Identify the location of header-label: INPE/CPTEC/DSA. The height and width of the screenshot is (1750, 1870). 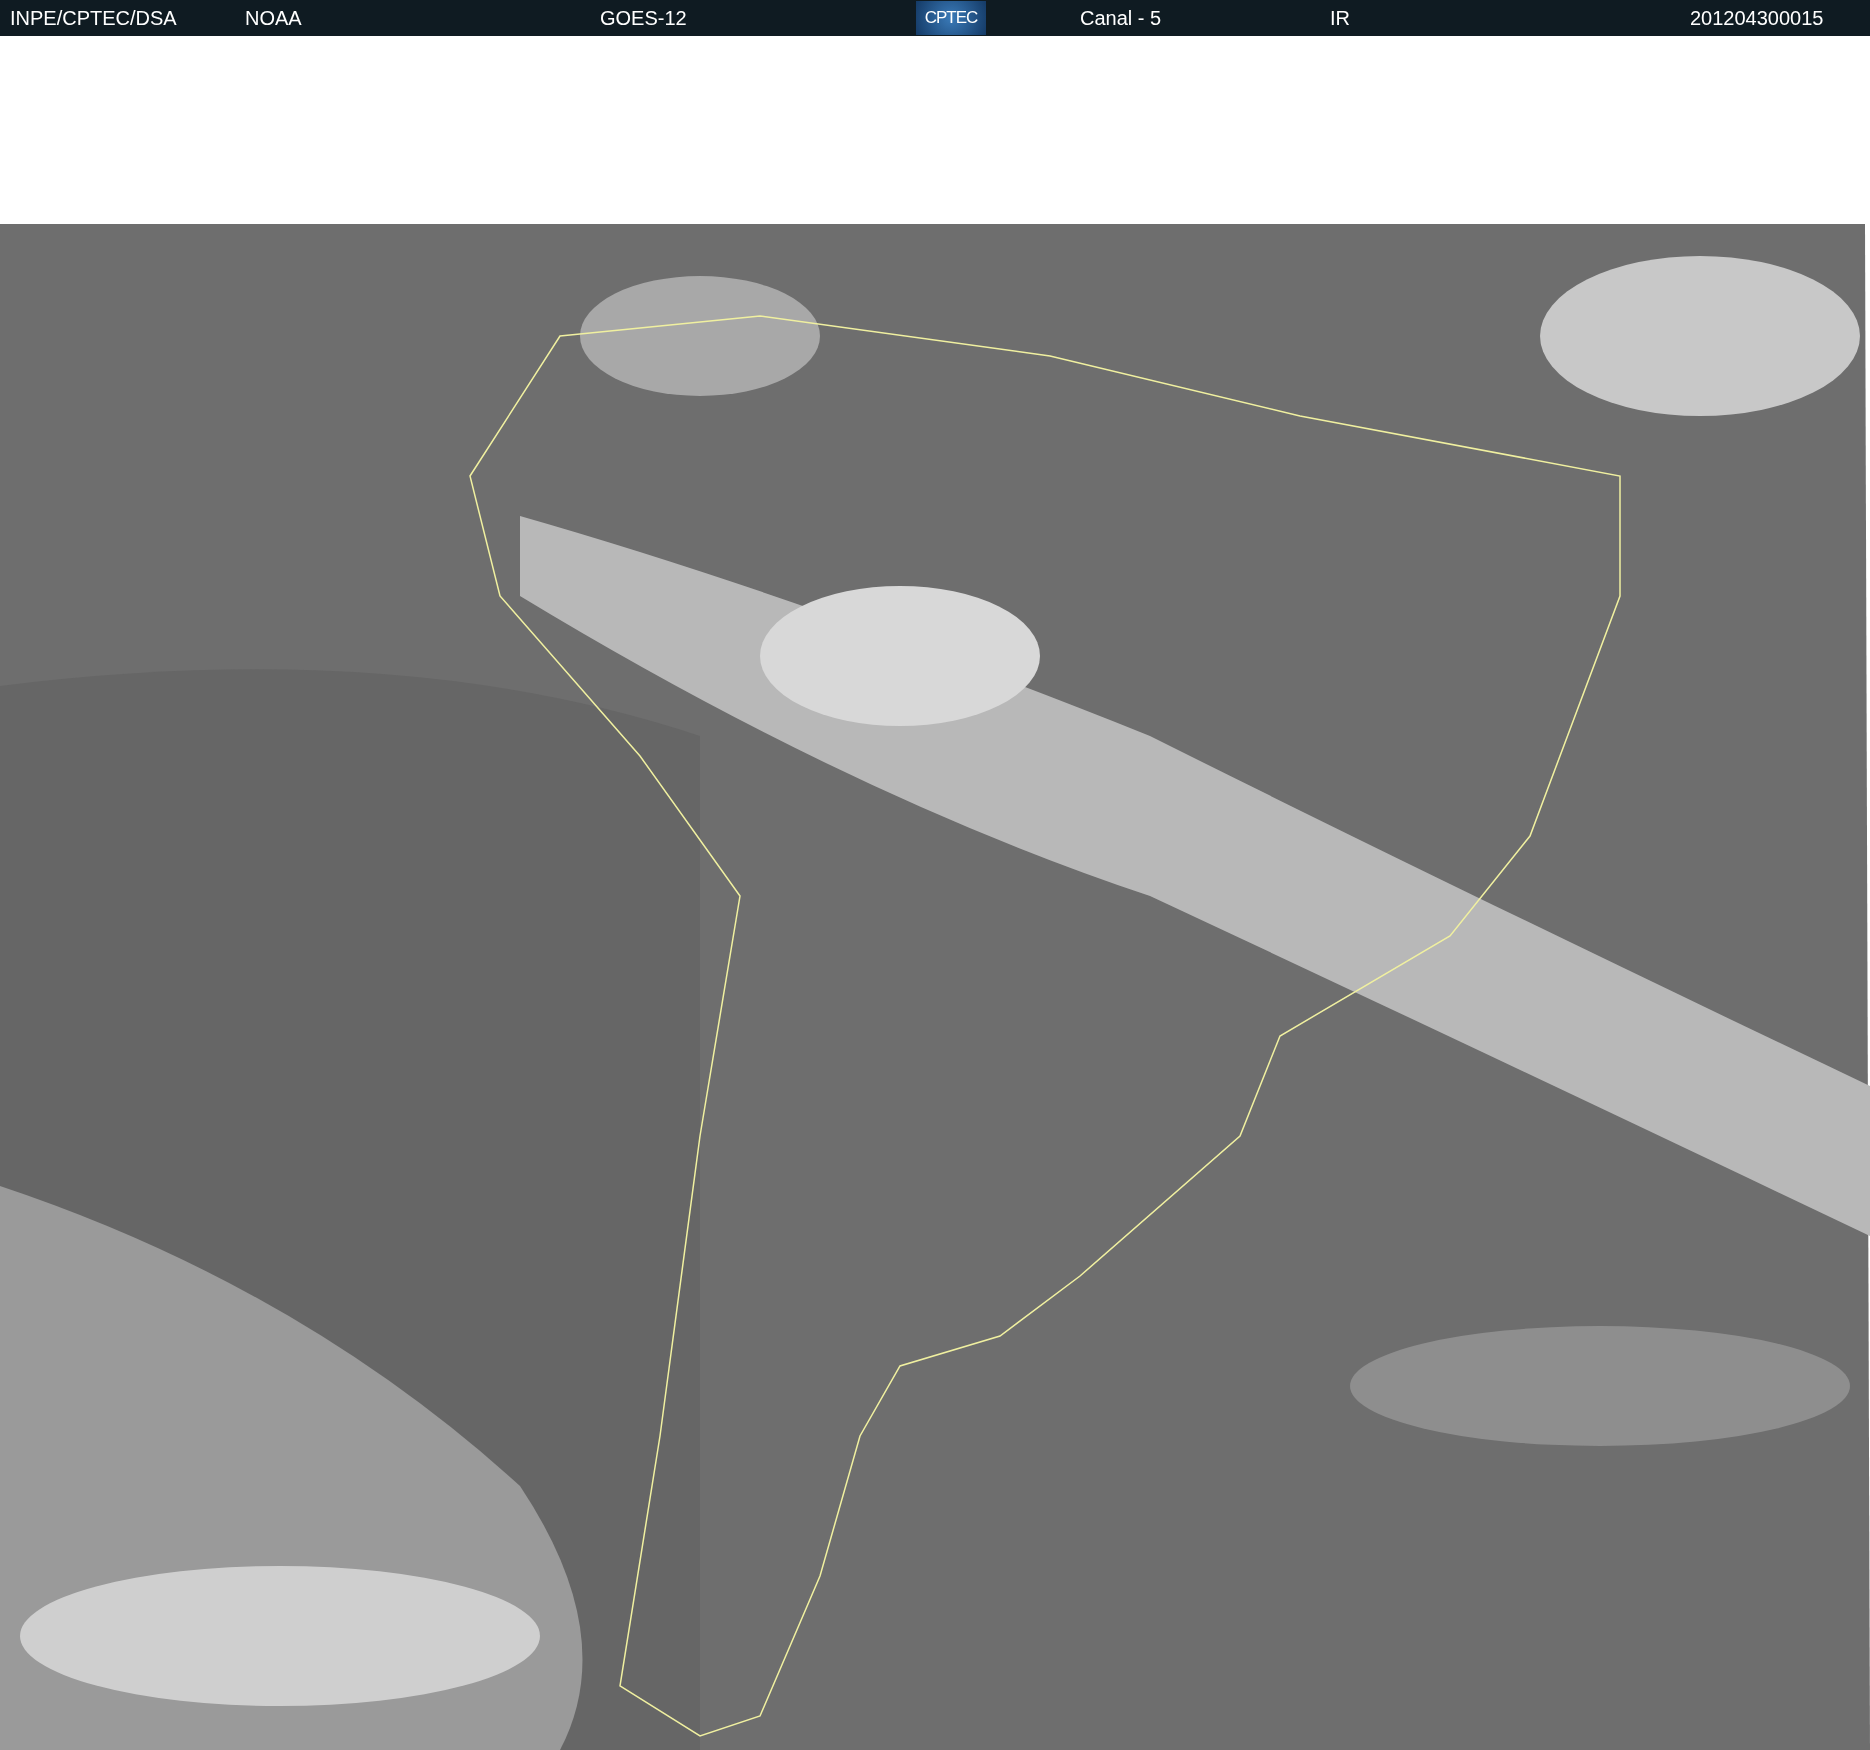
(93, 18).